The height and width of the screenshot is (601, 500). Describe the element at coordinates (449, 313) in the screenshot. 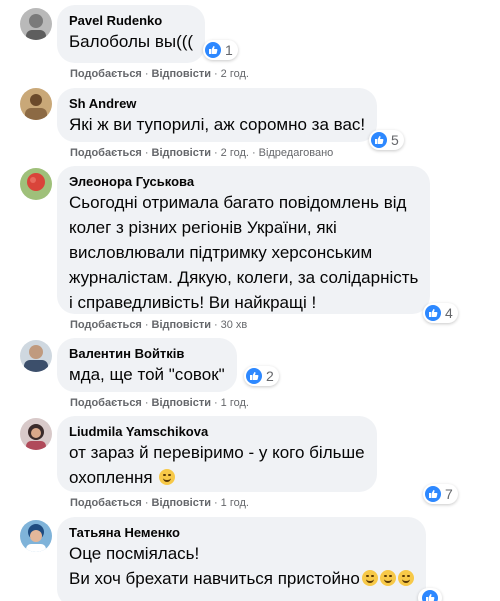

I see `reaction-count: 4` at that location.